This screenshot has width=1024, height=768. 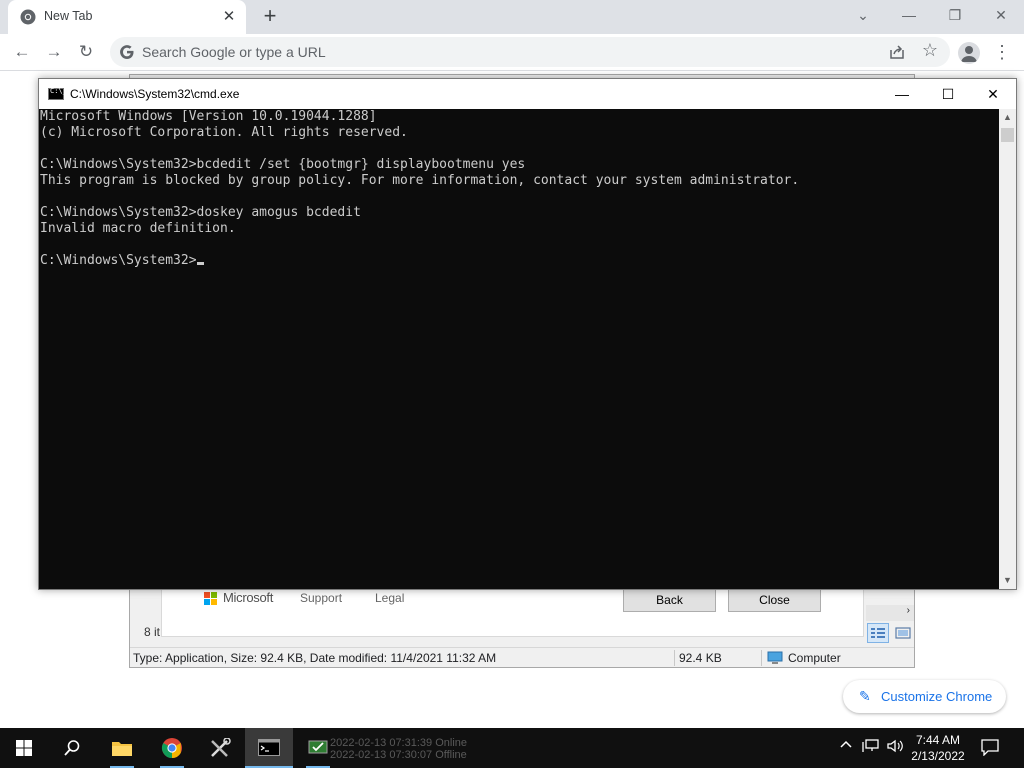 I want to click on status-size: 92.4 KB, so click(x=700, y=658).